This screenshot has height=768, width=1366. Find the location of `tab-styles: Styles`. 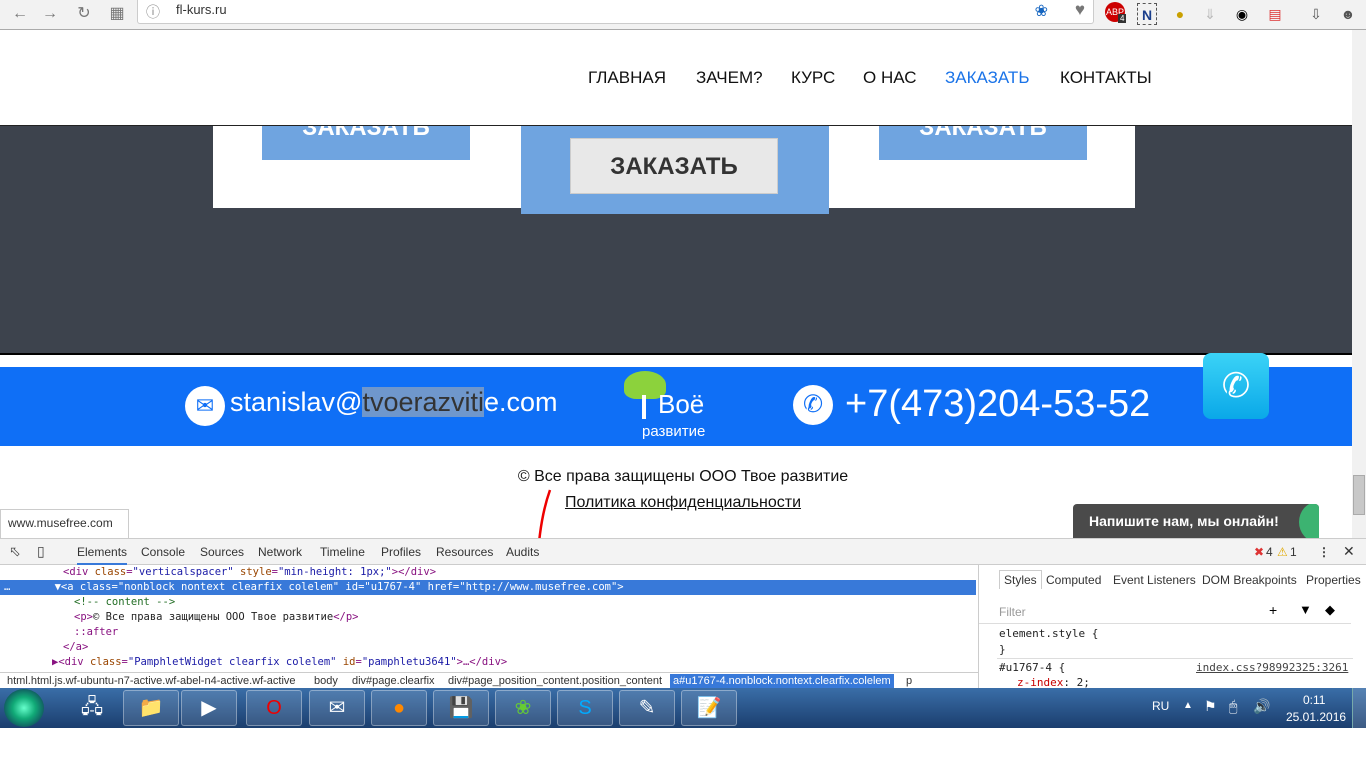

tab-styles: Styles is located at coordinates (1020, 579).